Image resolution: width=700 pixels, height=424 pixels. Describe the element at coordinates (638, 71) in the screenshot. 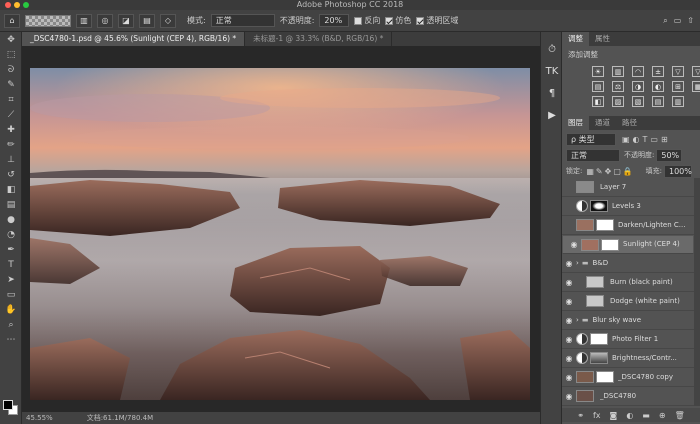

I see `curves-icon: ◠` at that location.